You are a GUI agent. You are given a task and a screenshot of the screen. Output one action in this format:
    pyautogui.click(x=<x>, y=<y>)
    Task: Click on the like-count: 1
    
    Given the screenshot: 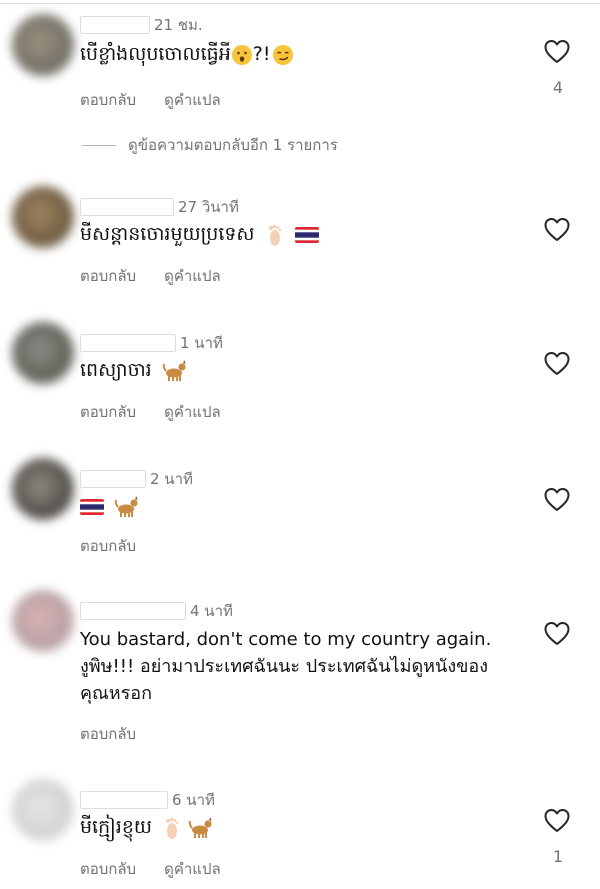 What is the action you would take?
    pyautogui.click(x=558, y=856)
    